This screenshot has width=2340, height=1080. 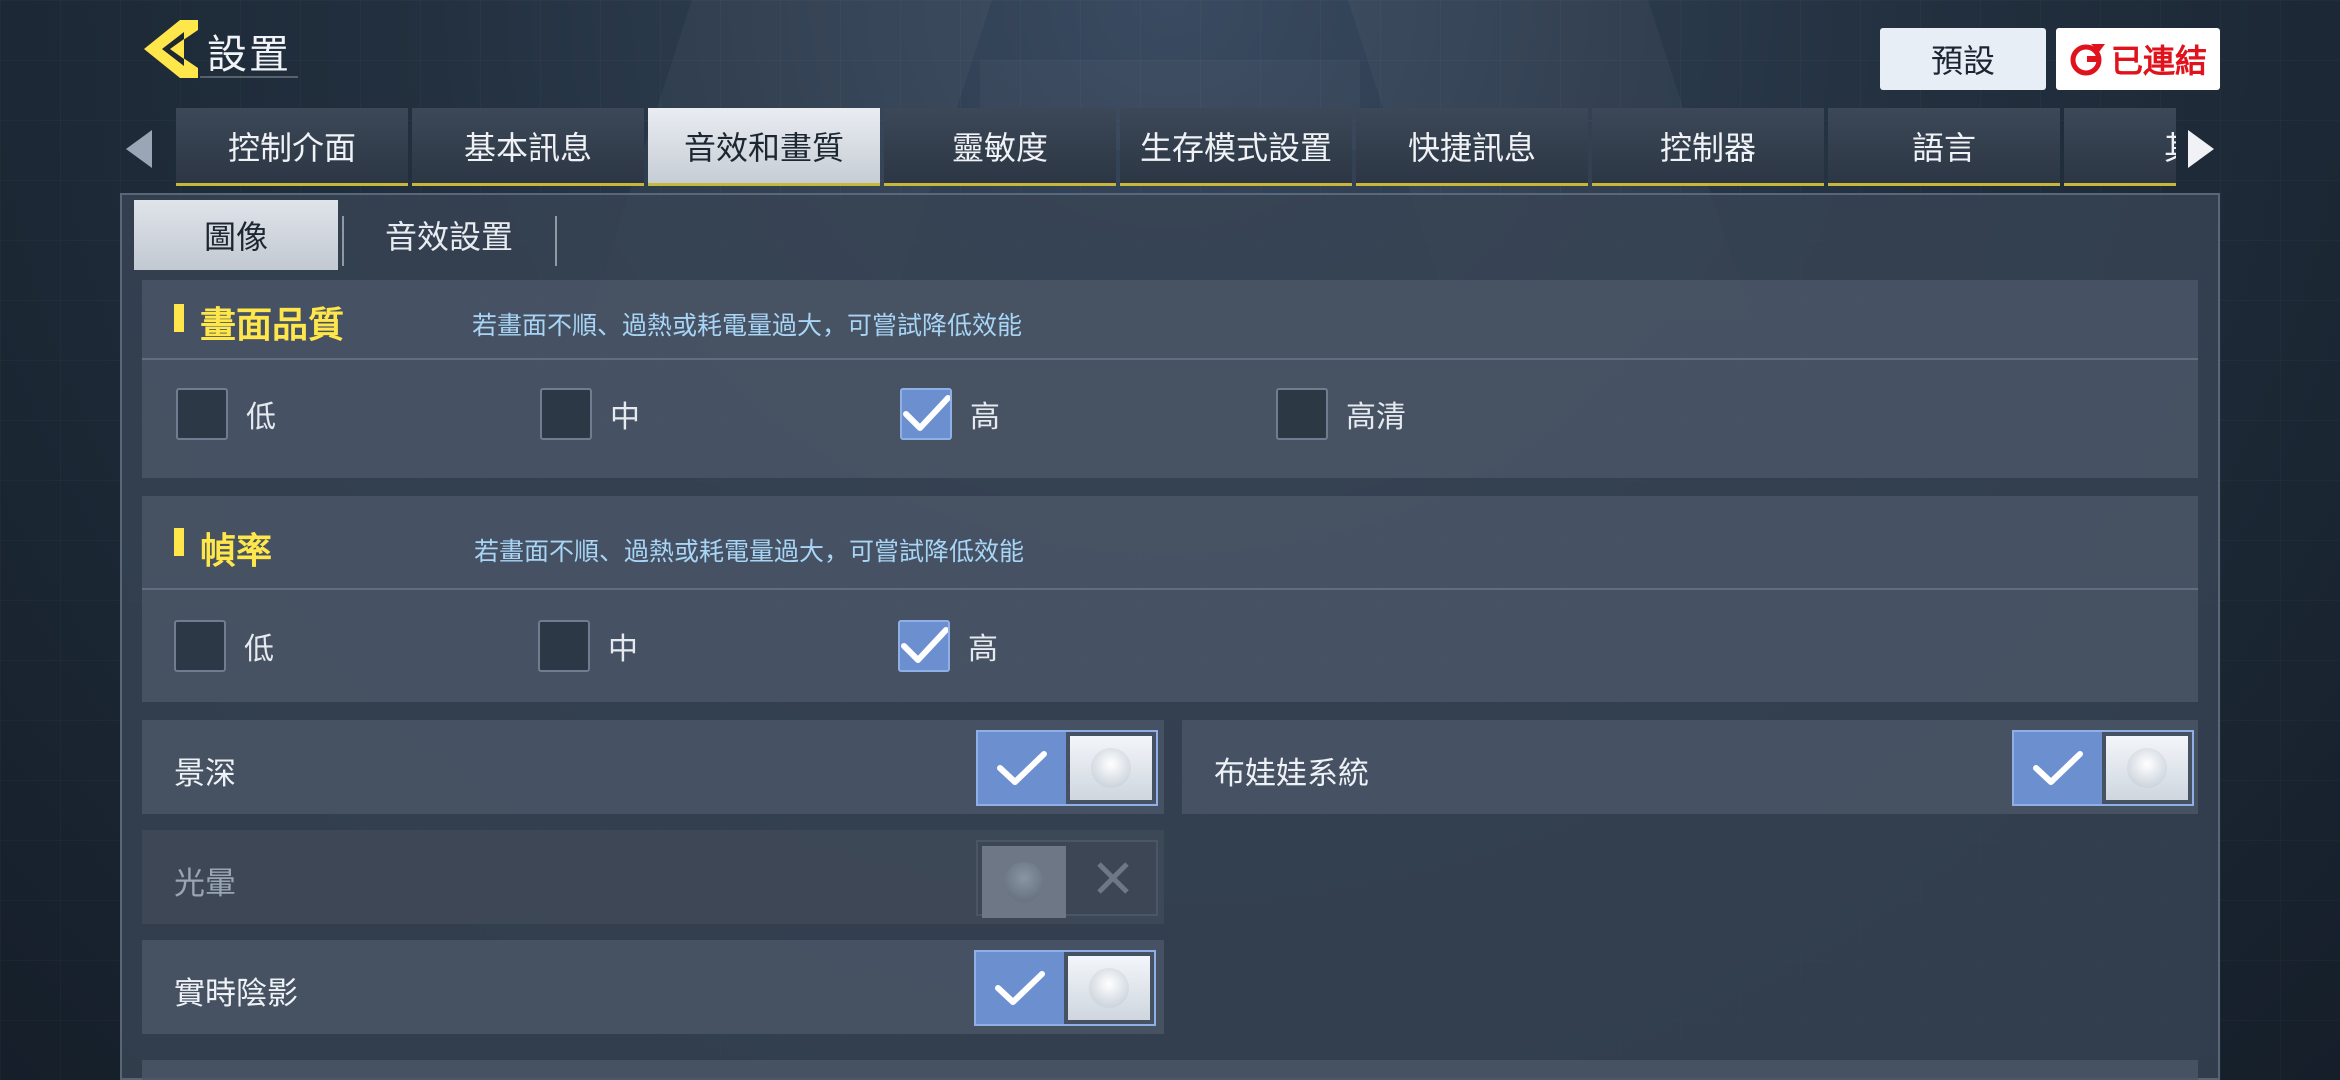 What do you see at coordinates (1341, 414) in the screenshot?
I see `quality-option-hd: 高清` at bounding box center [1341, 414].